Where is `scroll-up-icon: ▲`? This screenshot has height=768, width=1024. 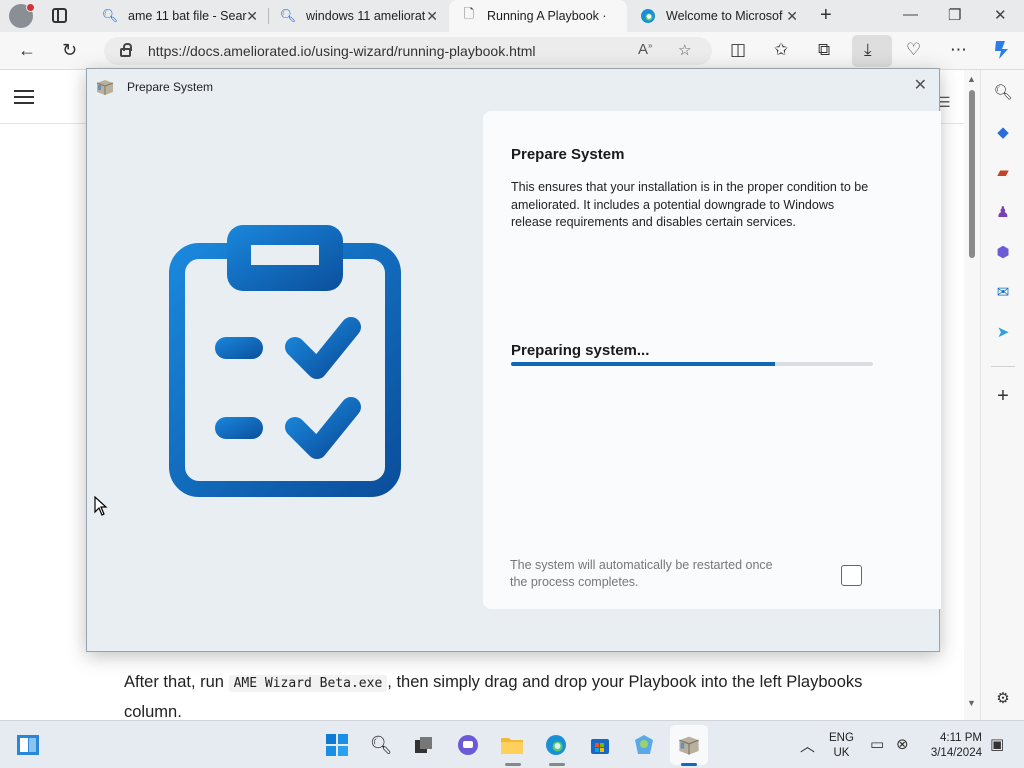 scroll-up-icon: ▲ is located at coordinates (971, 79).